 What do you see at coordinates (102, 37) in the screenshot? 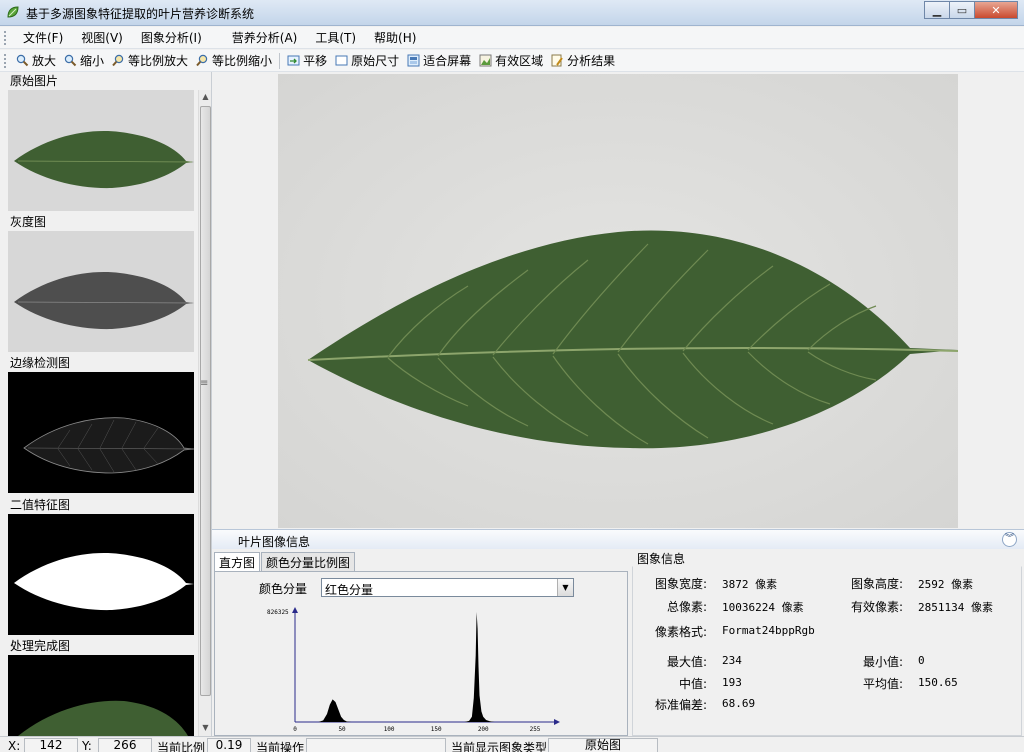
I see `menu-view: 视图(V)` at bounding box center [102, 37].